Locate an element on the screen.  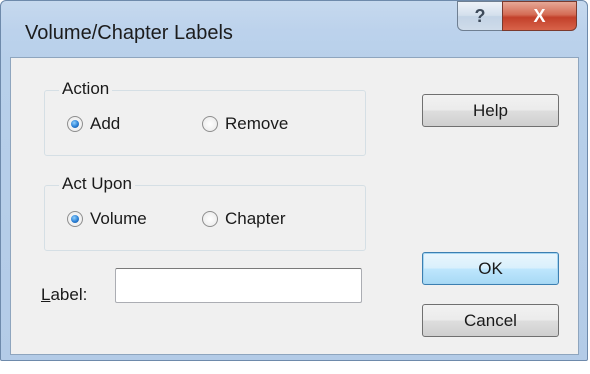
radio-chapter: Chapter is located at coordinates (243, 219).